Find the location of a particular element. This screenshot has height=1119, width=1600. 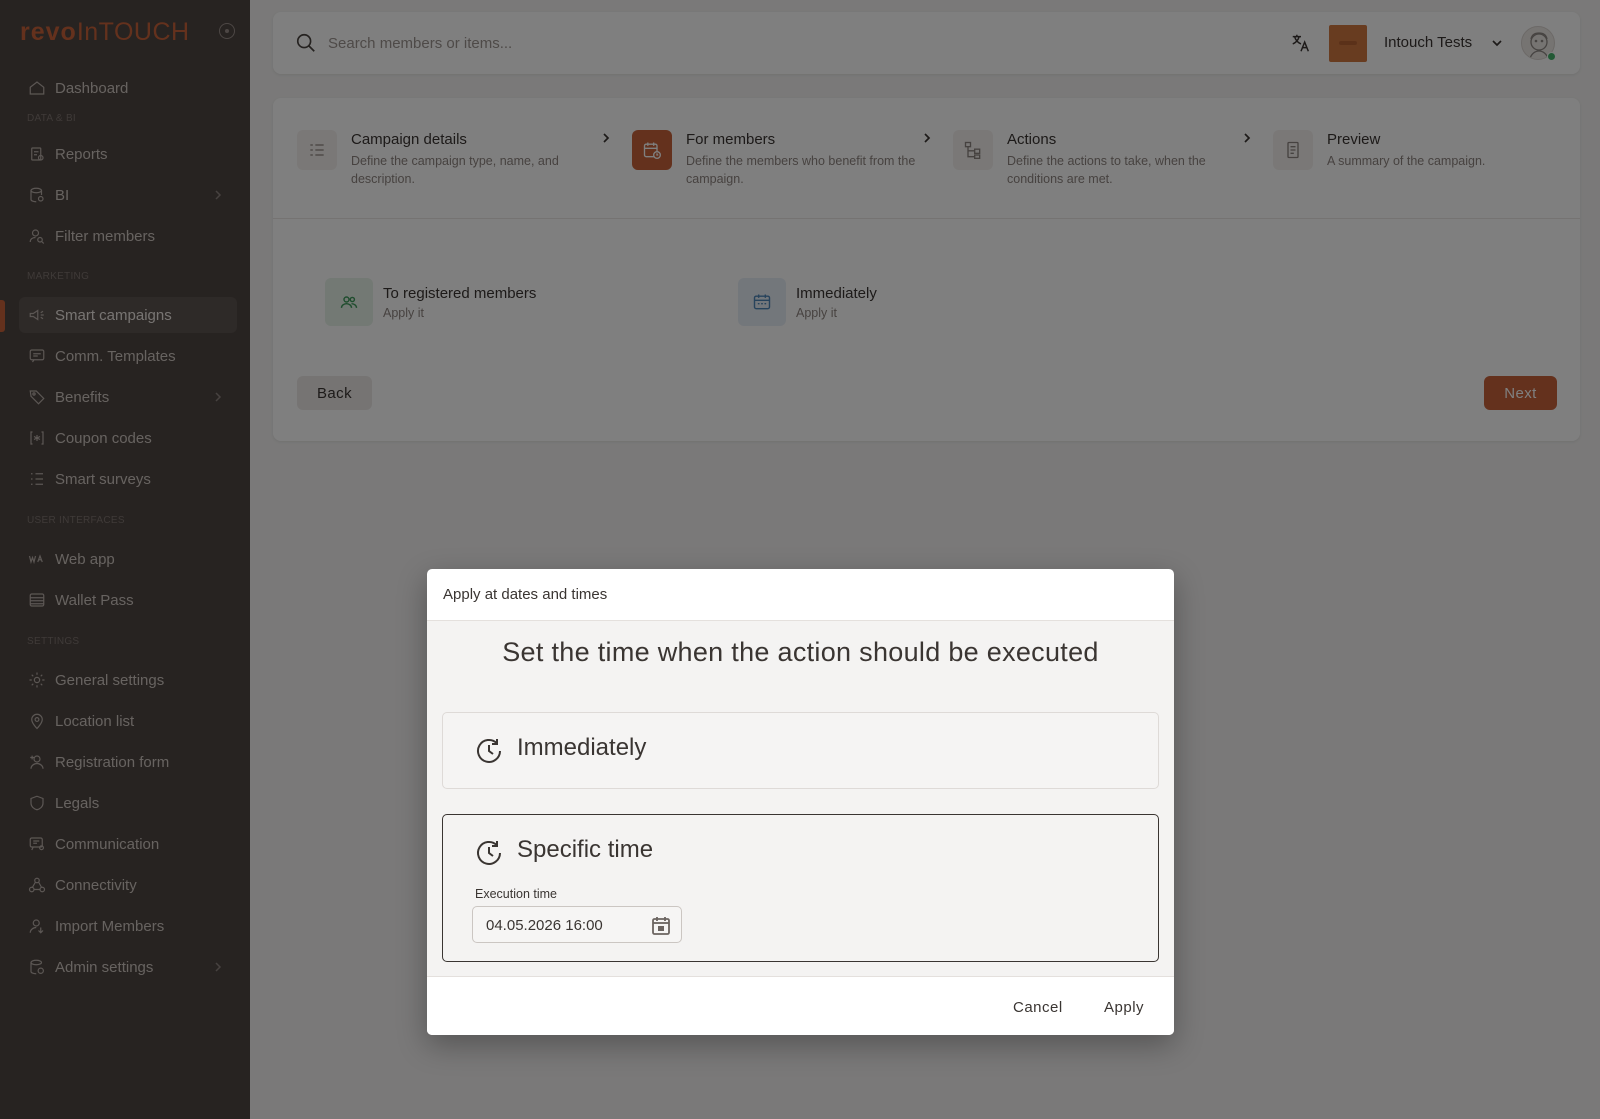

choice-immediately: Immediately is located at coordinates (800, 750).